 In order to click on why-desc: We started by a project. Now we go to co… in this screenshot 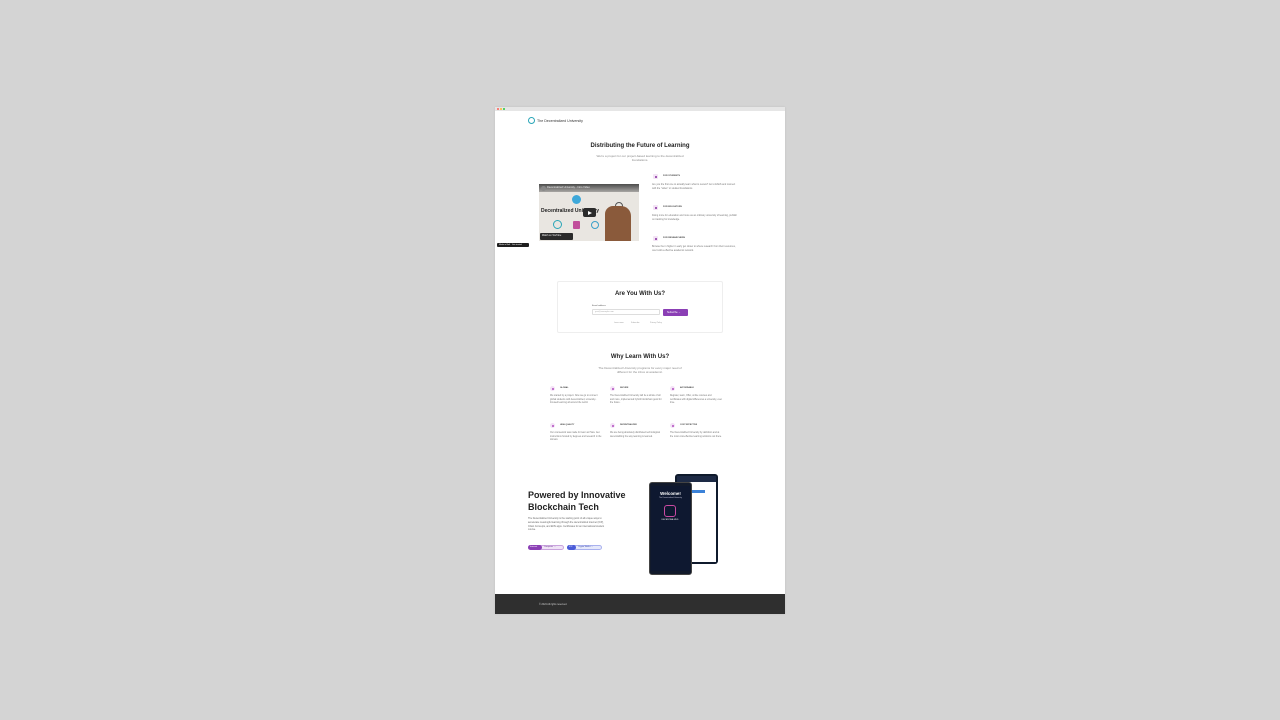, I will do `click(574, 400)`.